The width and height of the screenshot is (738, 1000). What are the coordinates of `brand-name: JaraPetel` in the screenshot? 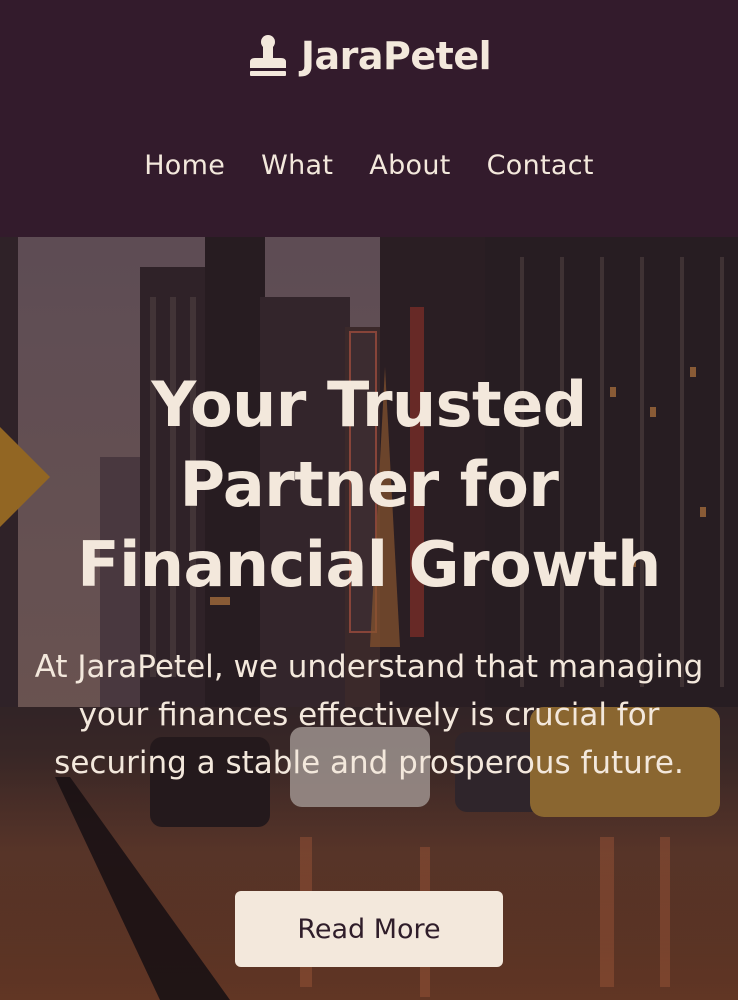 It's located at (396, 56).